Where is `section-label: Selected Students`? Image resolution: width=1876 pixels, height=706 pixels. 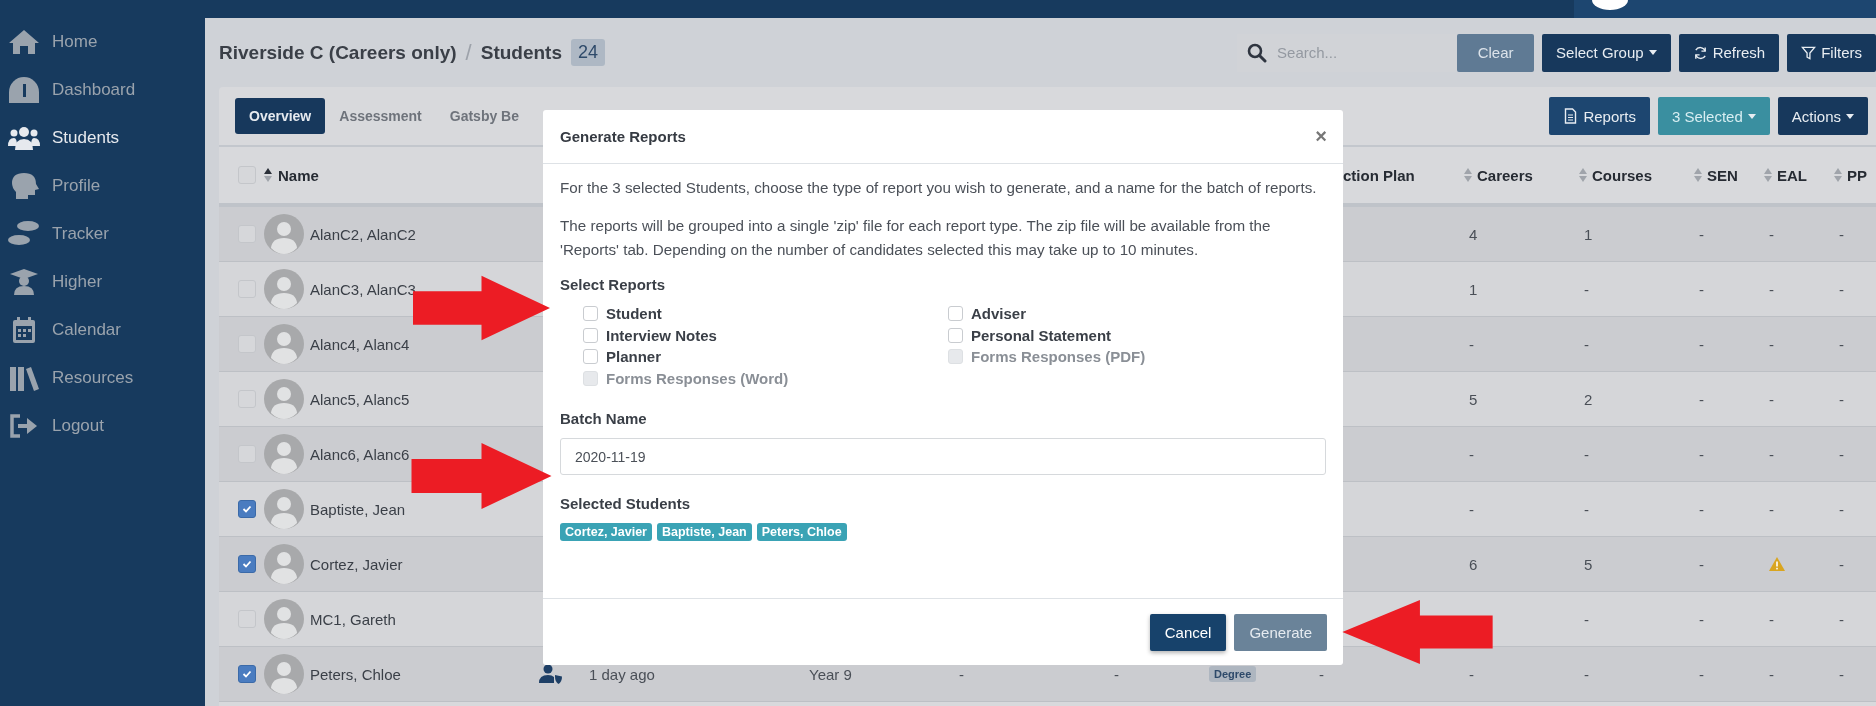
section-label: Selected Students is located at coordinates (626, 503).